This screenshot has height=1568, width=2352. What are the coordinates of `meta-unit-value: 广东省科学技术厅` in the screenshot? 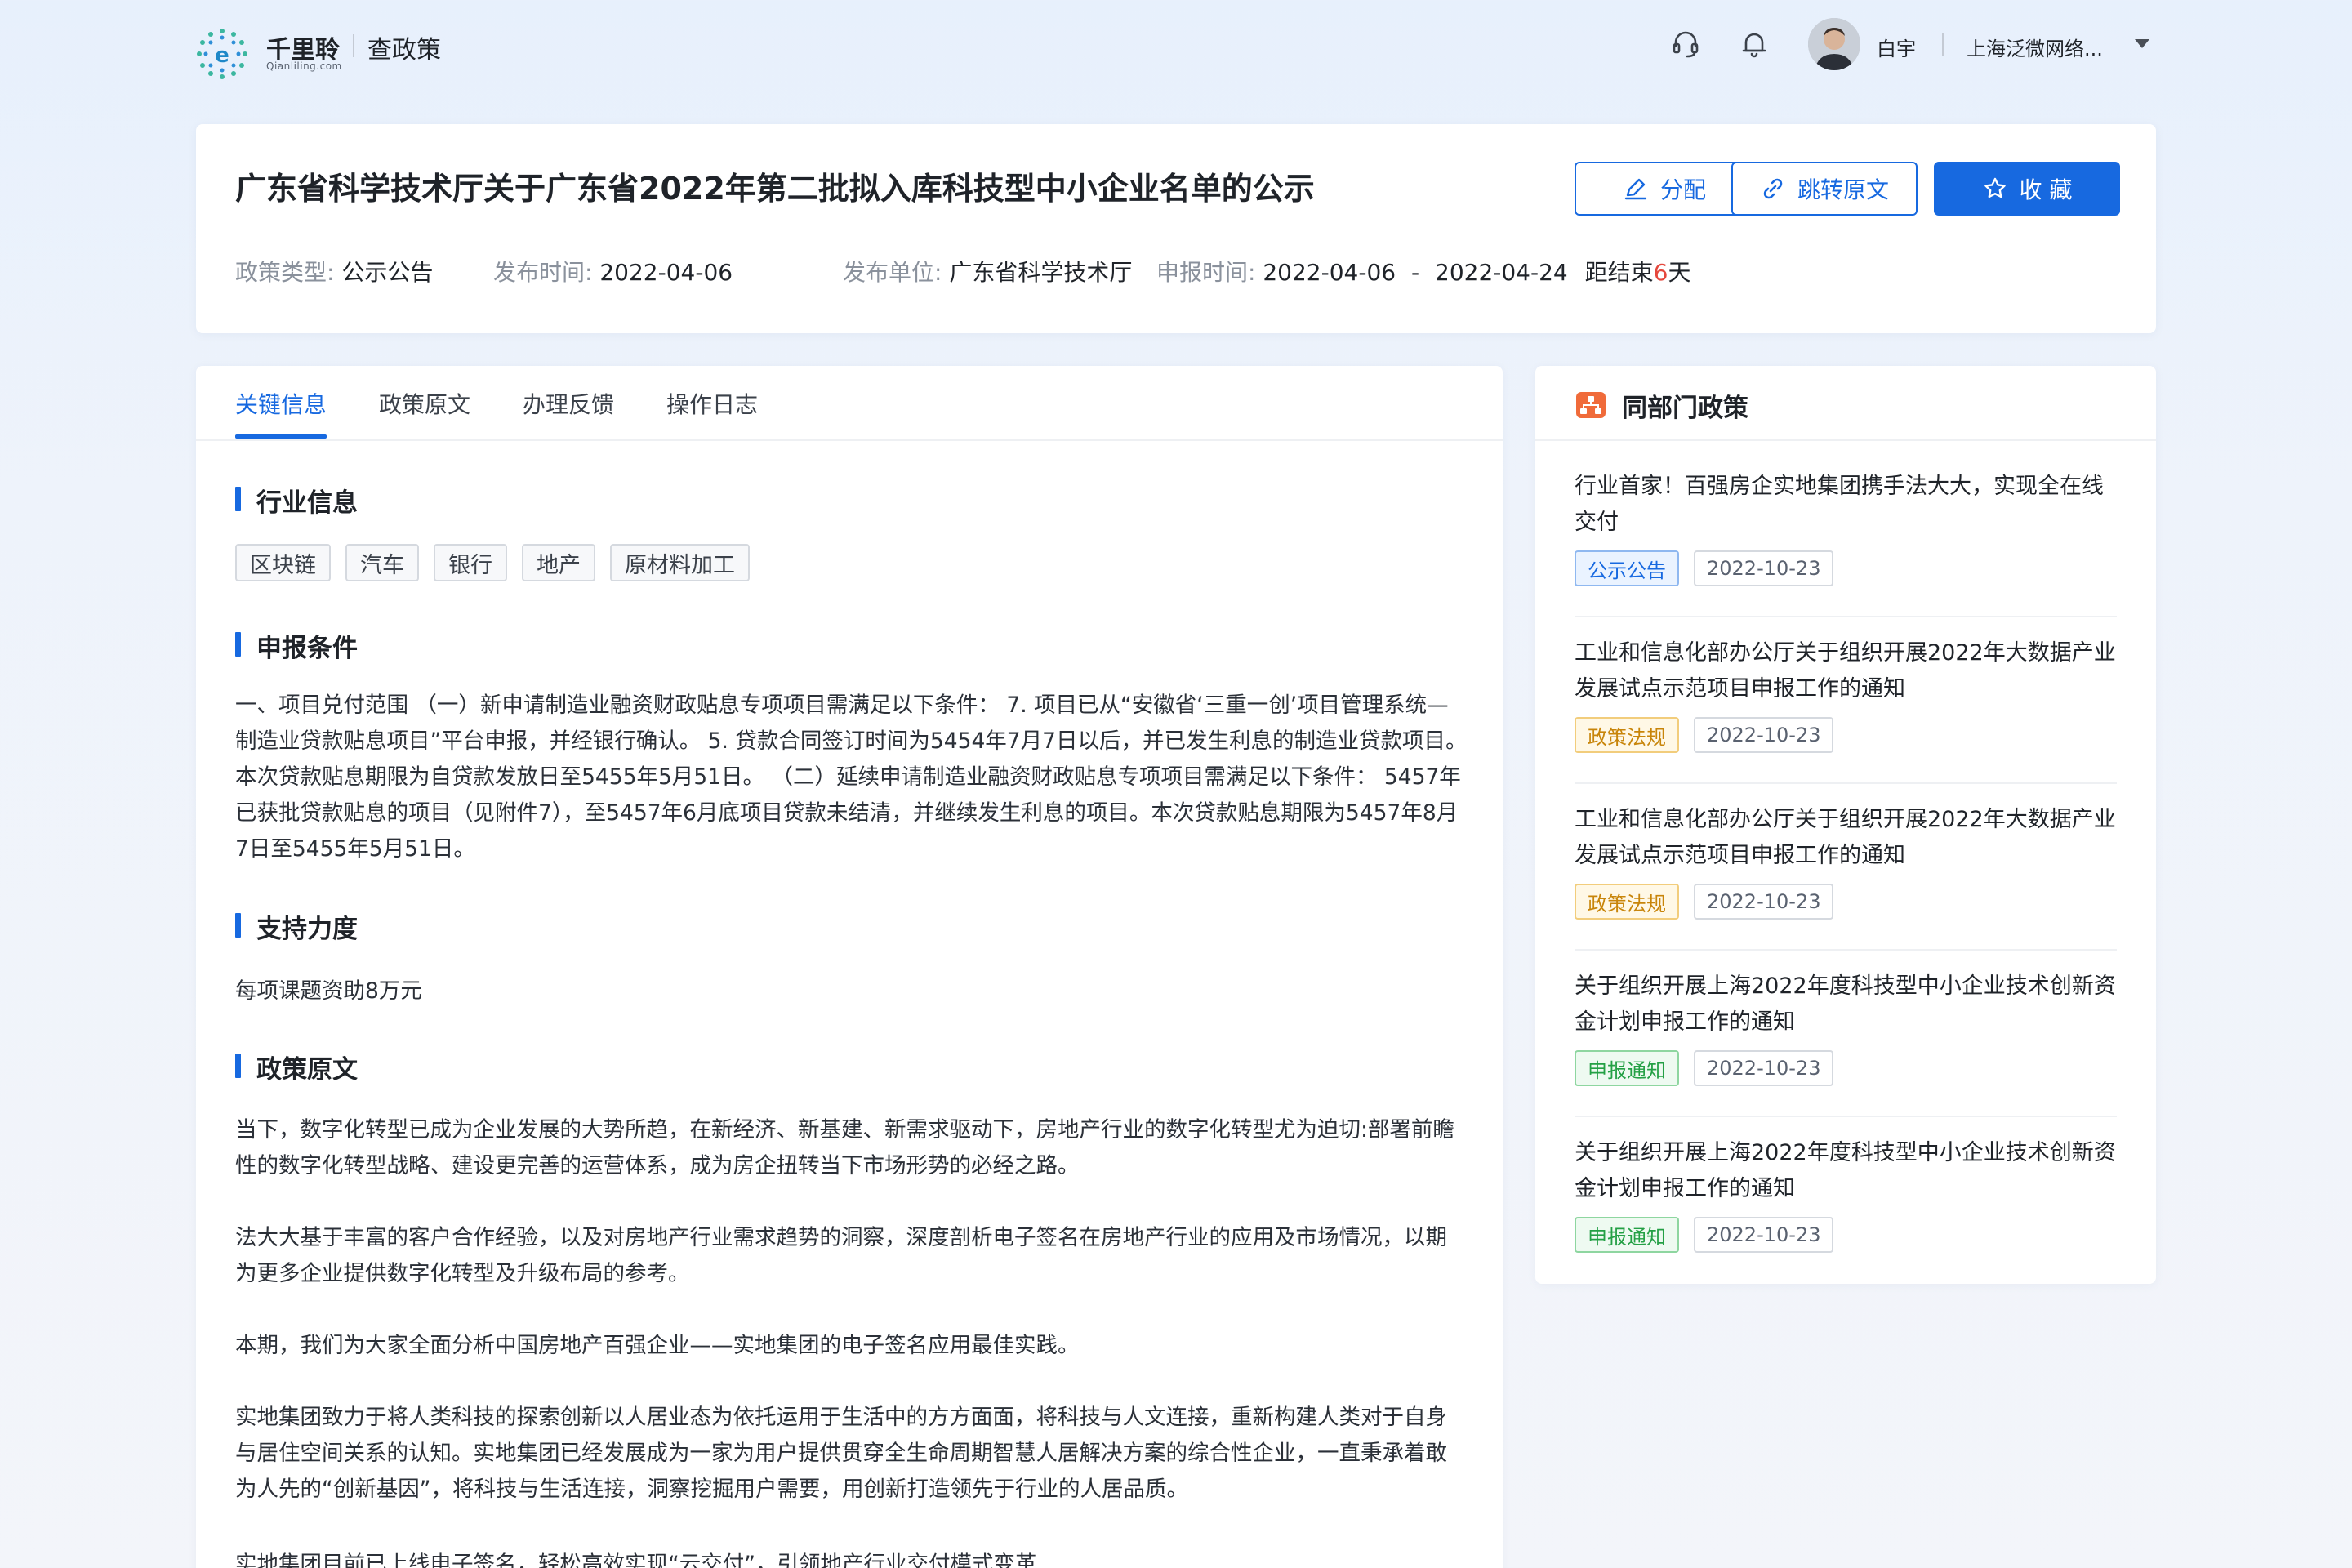 It's located at (1041, 272).